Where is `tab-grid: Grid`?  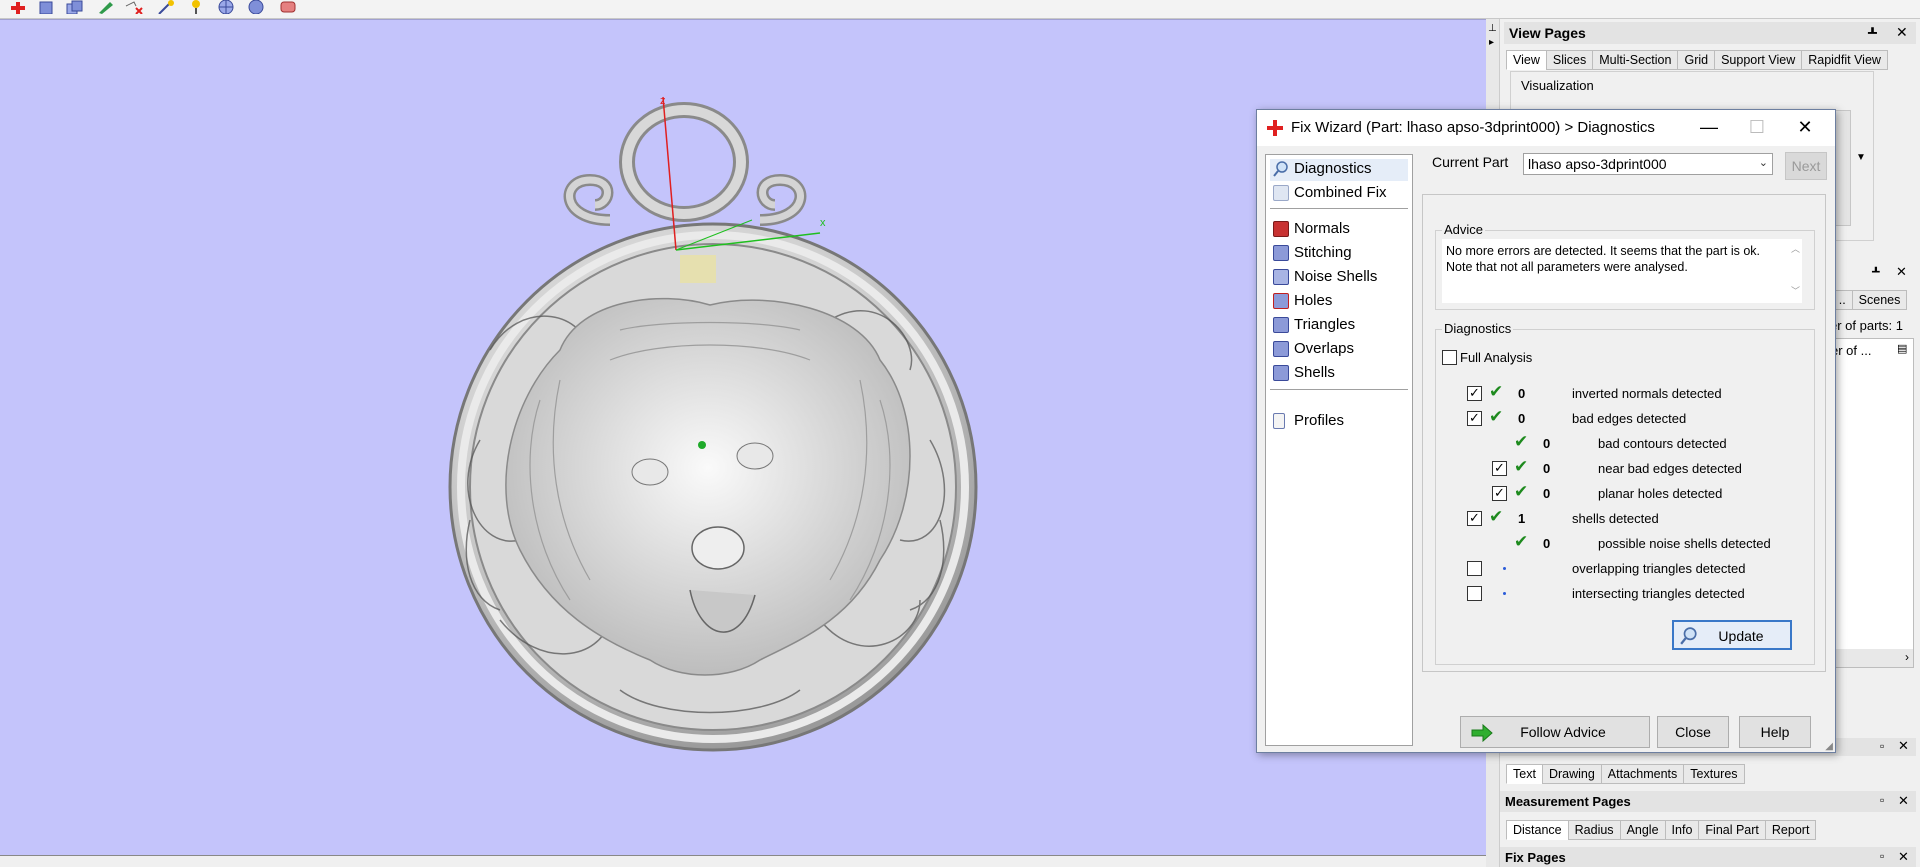
tab-grid: Grid is located at coordinates (1696, 60).